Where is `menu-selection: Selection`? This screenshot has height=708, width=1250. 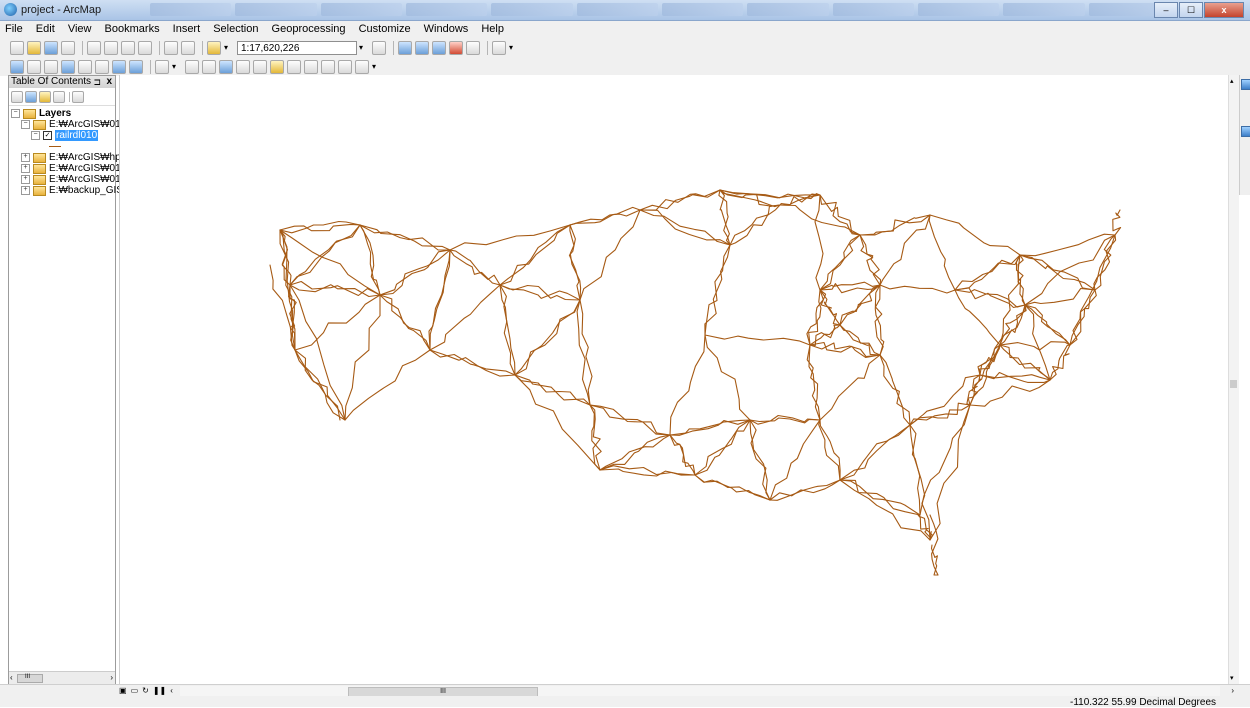
menu-selection: Selection is located at coordinates (235, 28).